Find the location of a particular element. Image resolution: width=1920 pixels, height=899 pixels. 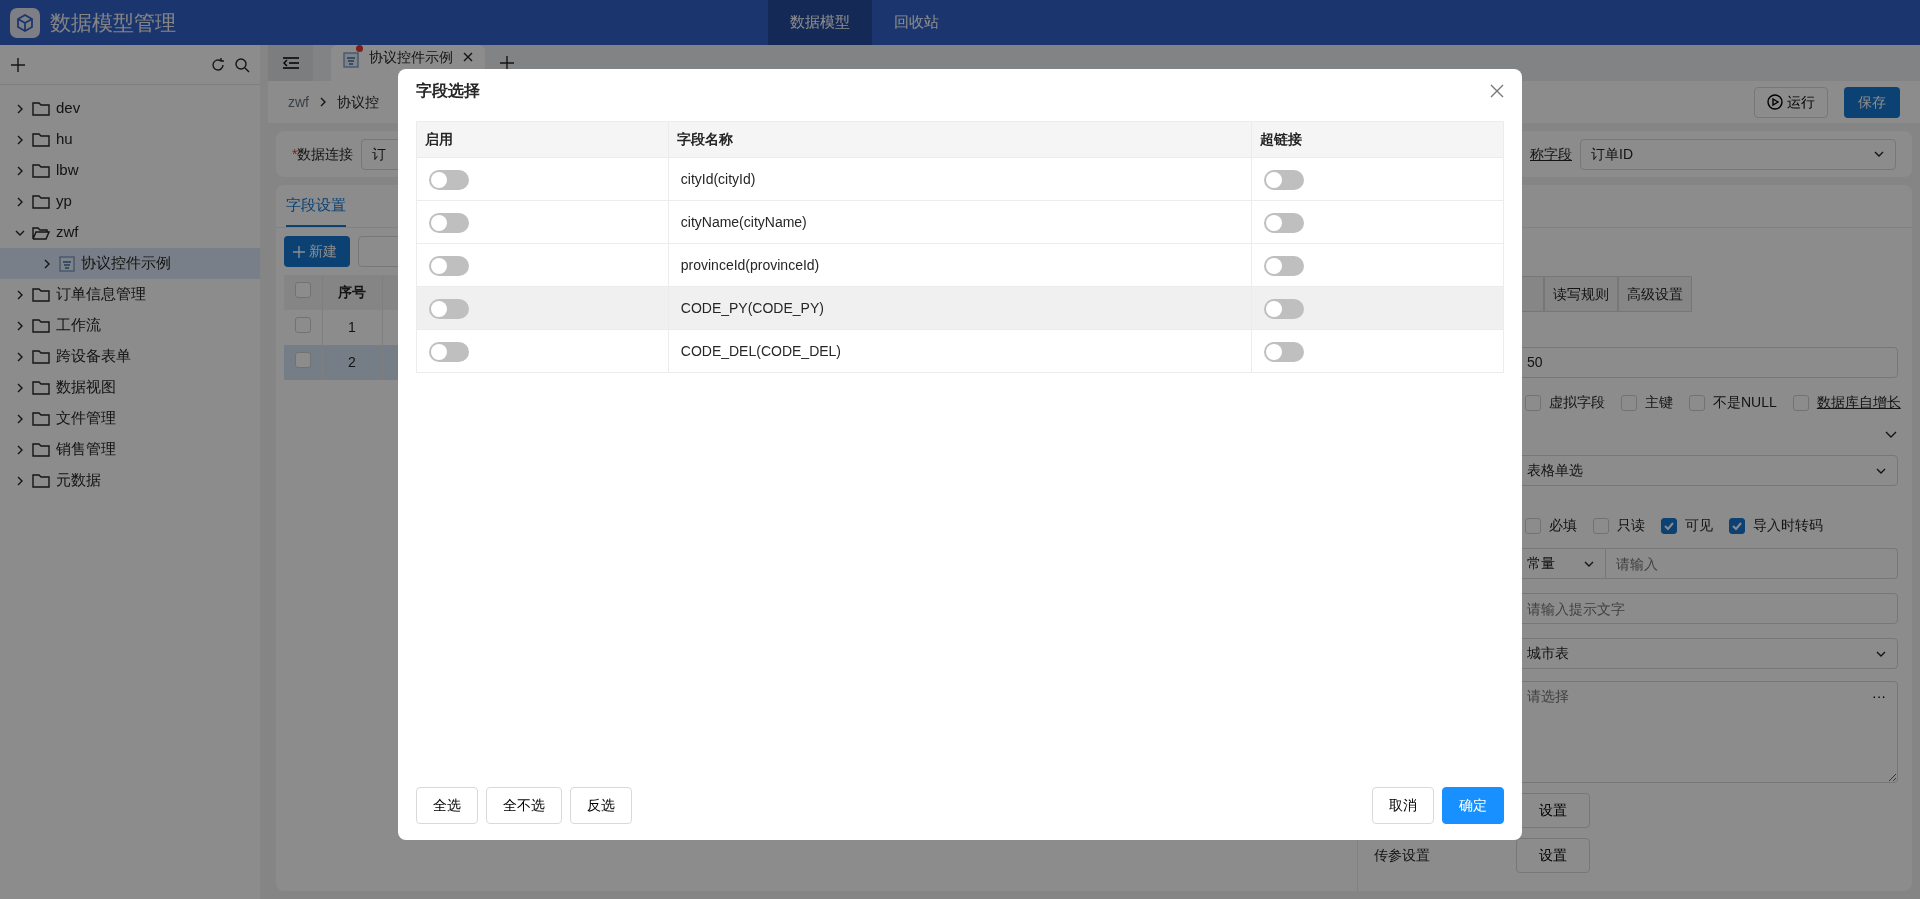

checkbox-label: 可见 is located at coordinates (1699, 525).